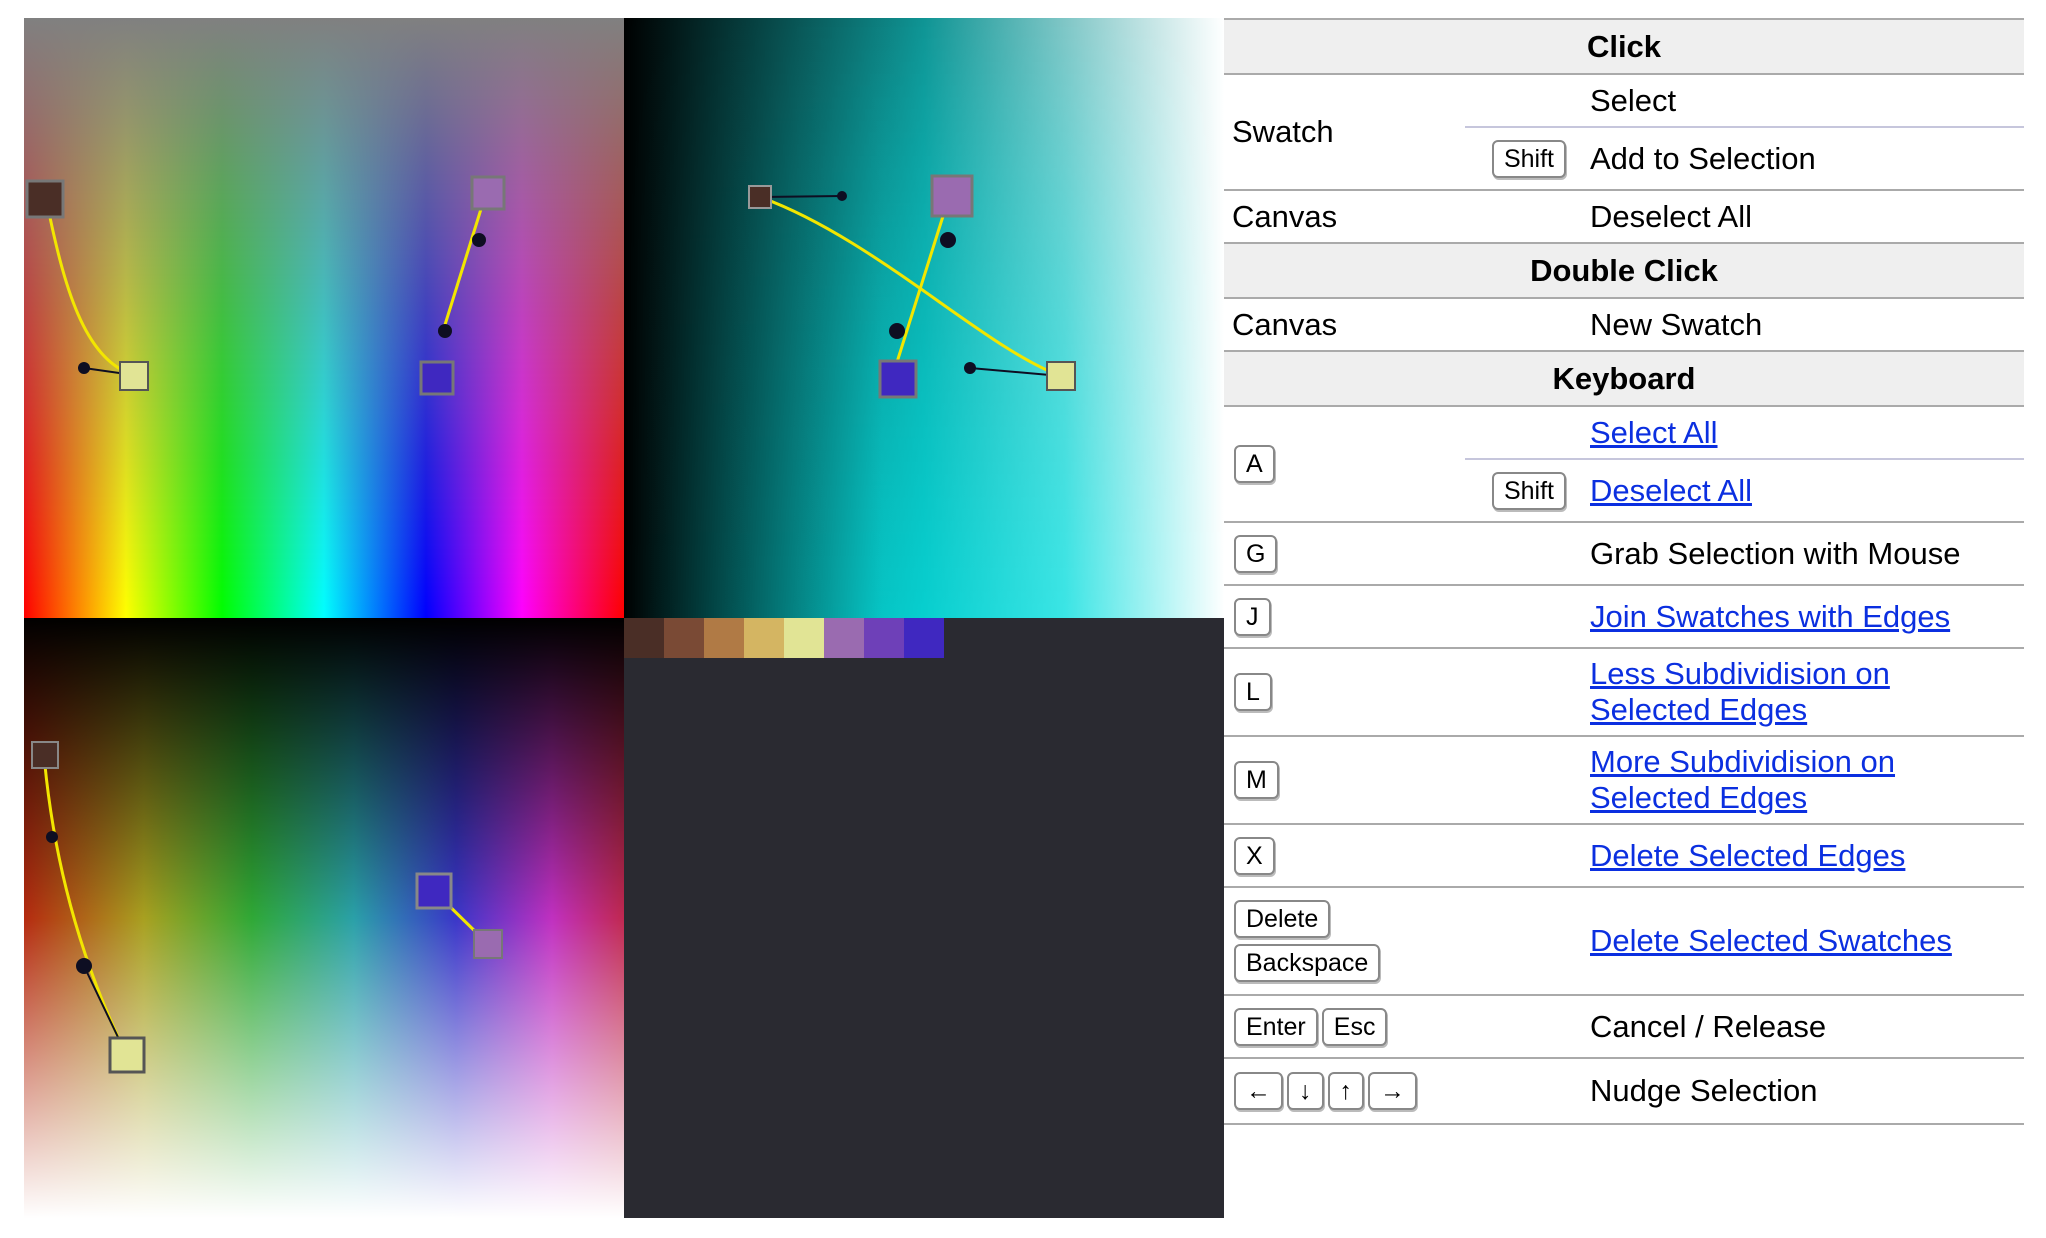 The width and height of the screenshot is (2046, 1238). I want to click on delete-swatches-link: Delete Selected Swatches, so click(1771, 940).